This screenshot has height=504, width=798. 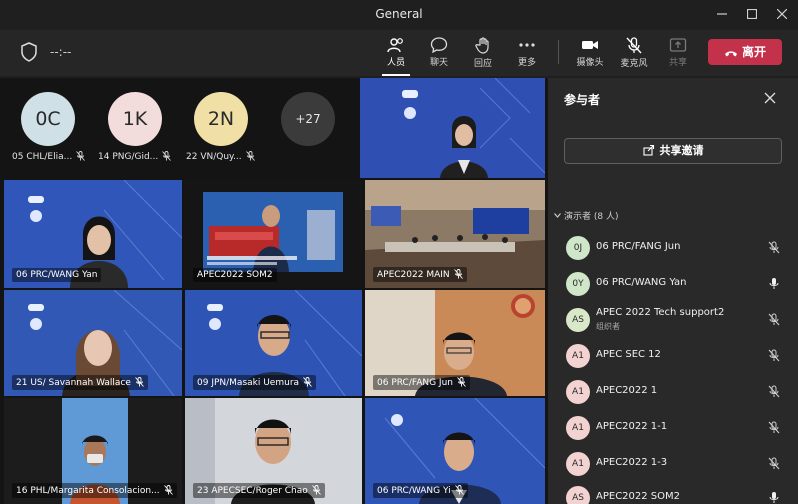 I want to click on organizer-role: 组织者, so click(x=608, y=326).